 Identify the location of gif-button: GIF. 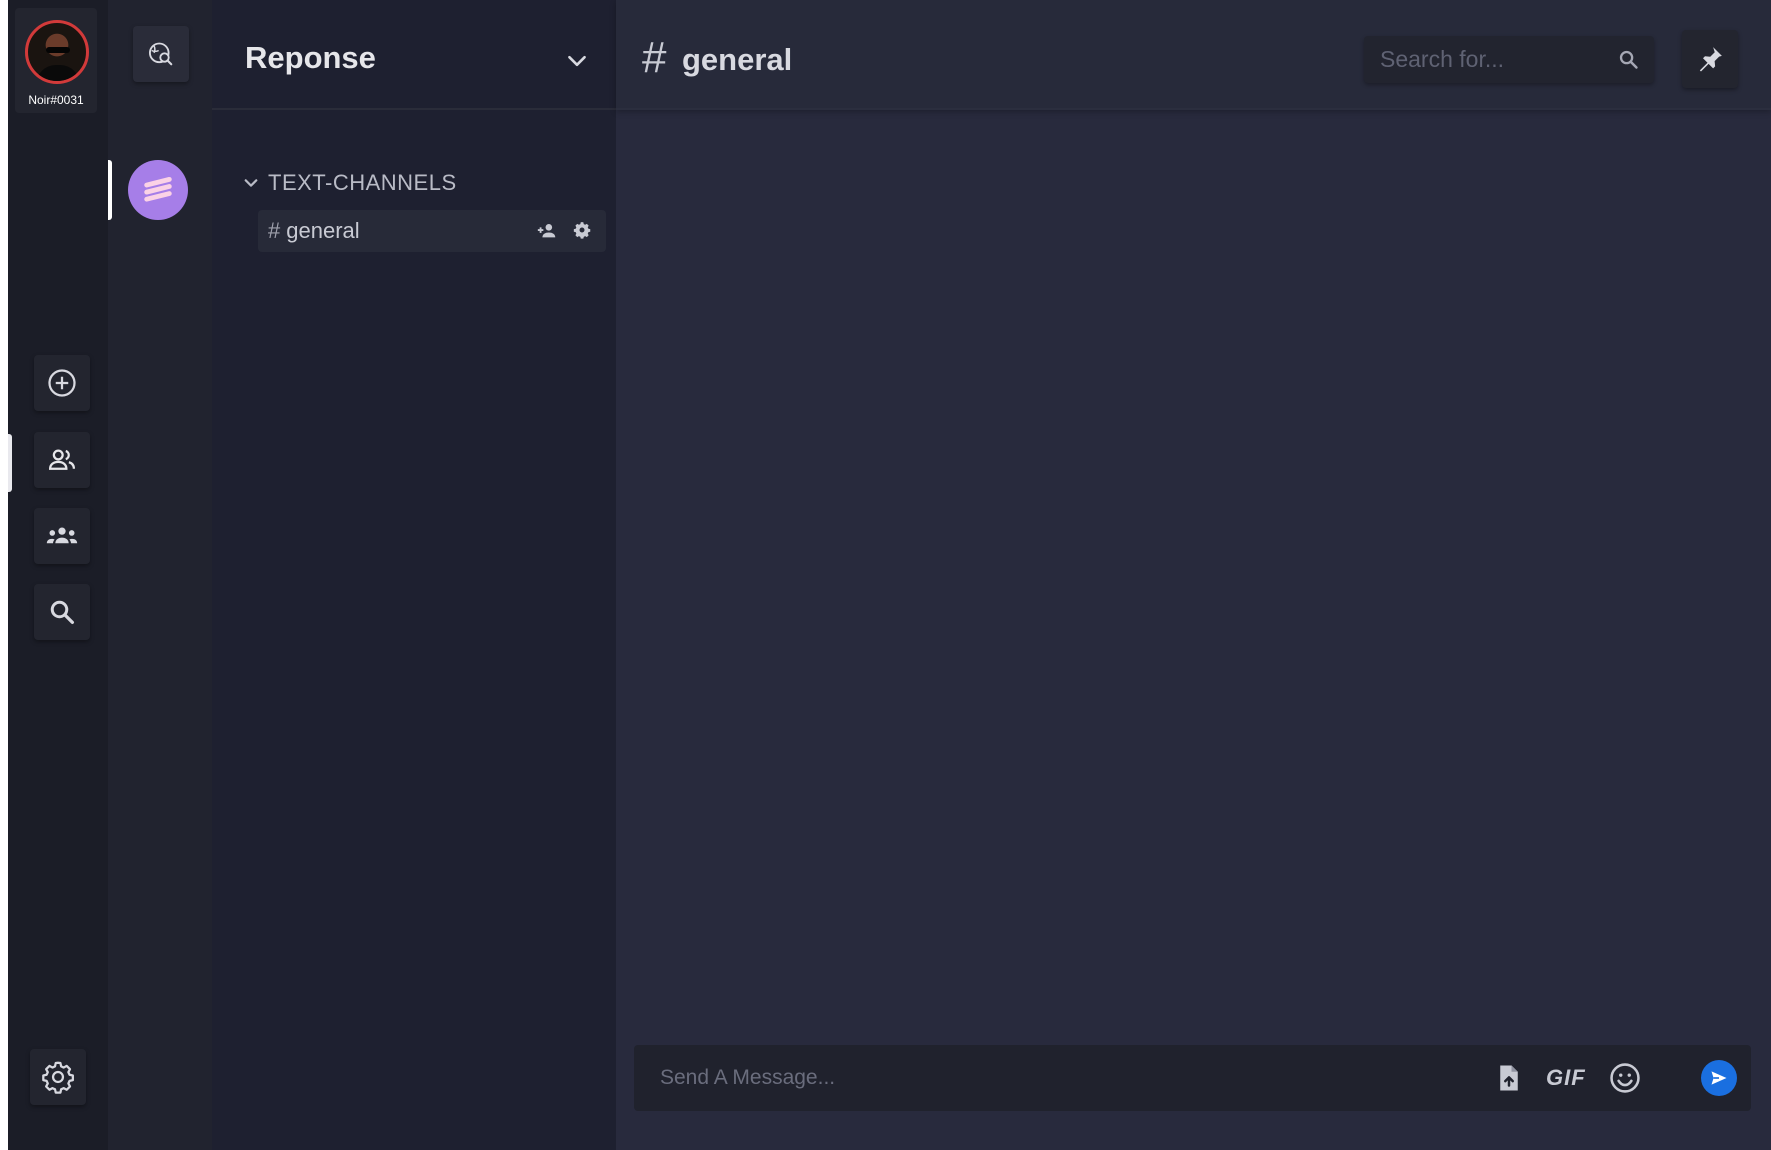
(1566, 1078).